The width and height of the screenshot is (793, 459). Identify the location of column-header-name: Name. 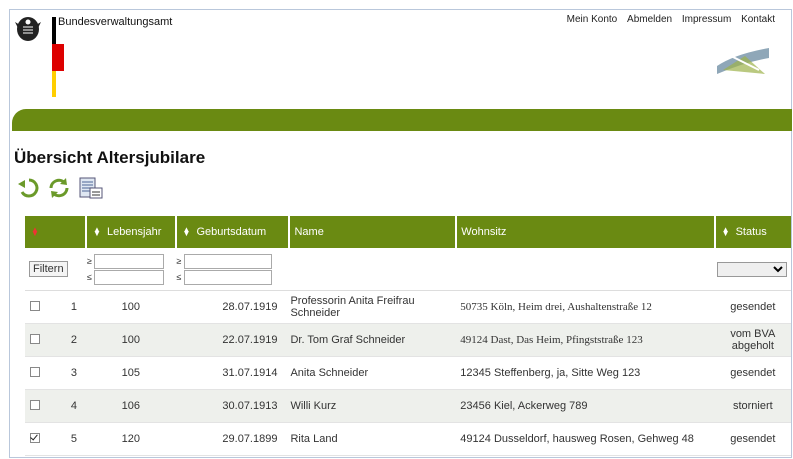
(373, 232).